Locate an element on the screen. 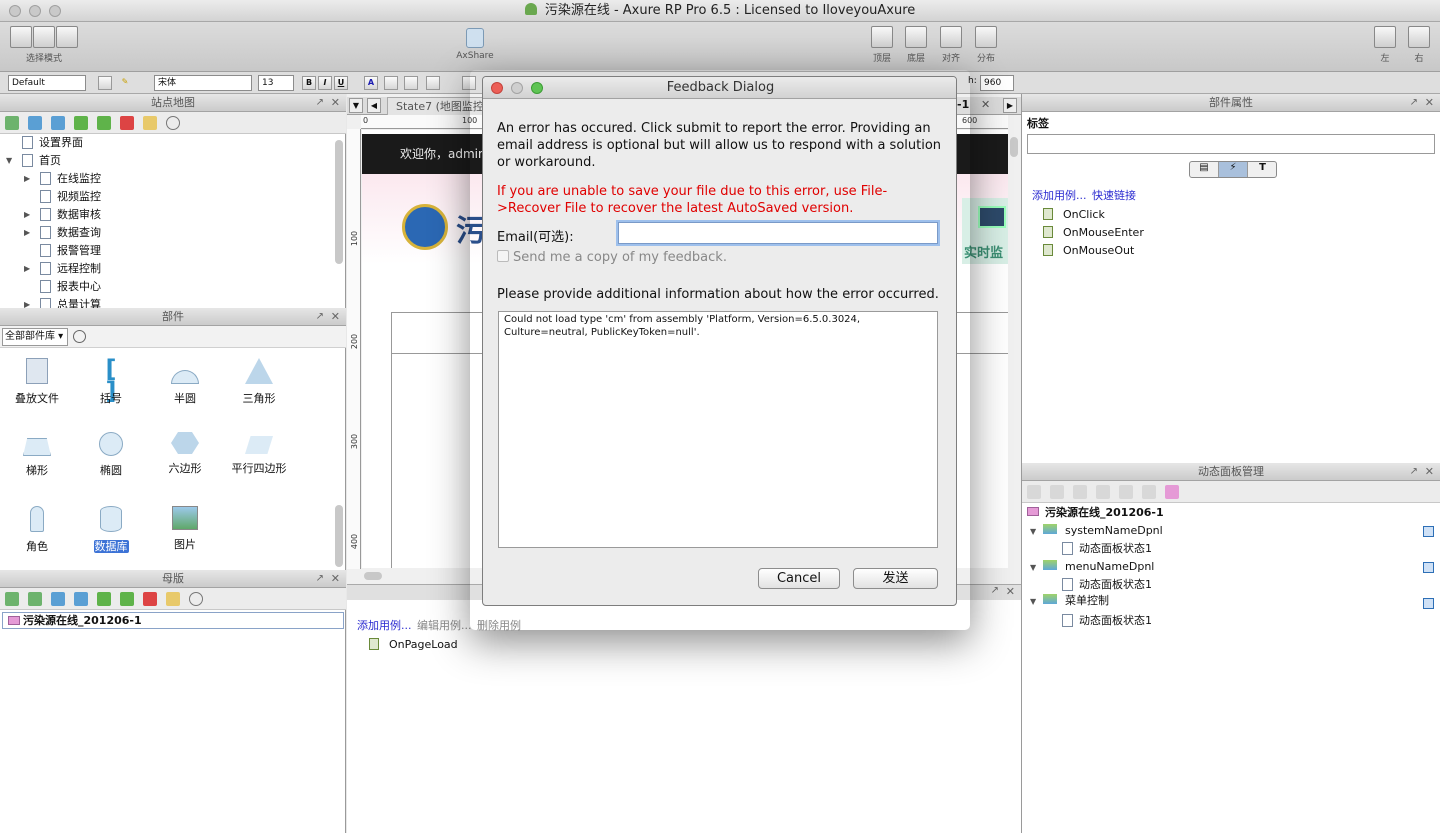 The width and height of the screenshot is (1440, 833). delete-page-icon is located at coordinates (127, 123).